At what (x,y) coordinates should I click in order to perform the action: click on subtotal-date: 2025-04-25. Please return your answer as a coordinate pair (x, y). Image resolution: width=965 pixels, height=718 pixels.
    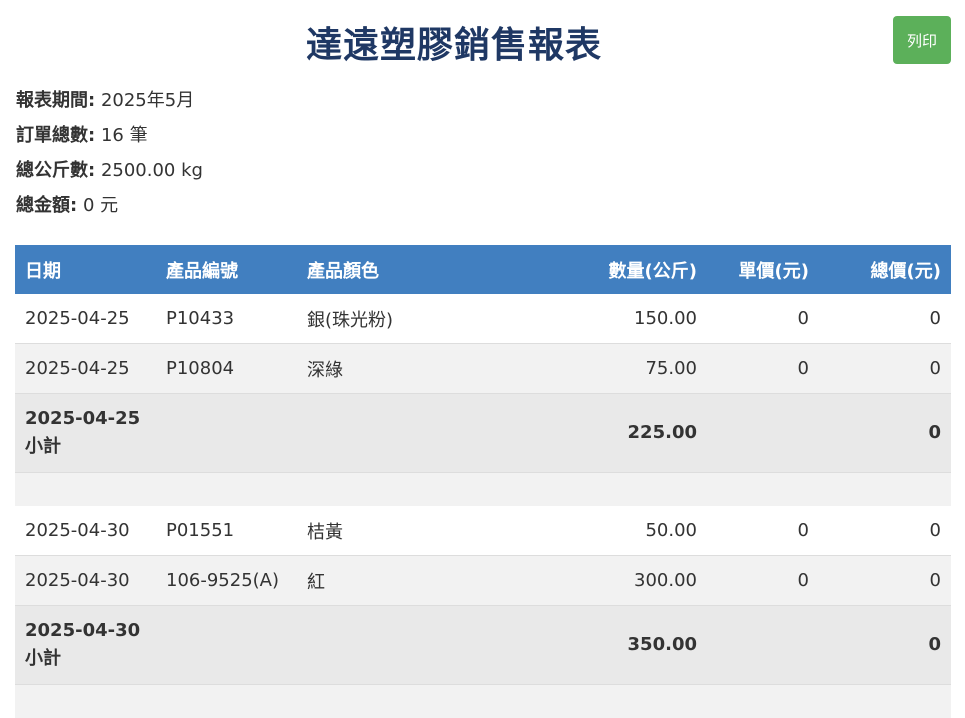
    Looking at the image, I should click on (85, 419).